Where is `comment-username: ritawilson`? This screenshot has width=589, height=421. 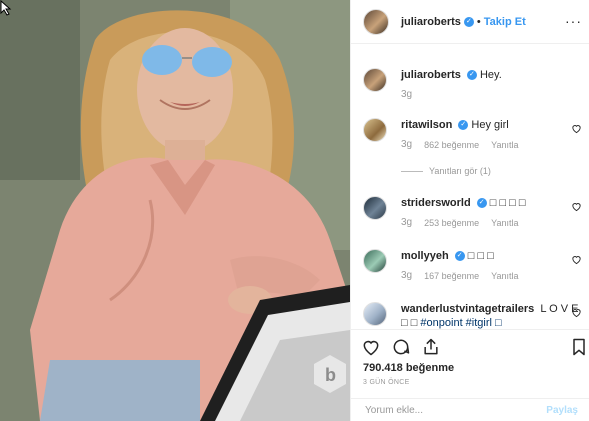
comment-username: ritawilson is located at coordinates (426, 125).